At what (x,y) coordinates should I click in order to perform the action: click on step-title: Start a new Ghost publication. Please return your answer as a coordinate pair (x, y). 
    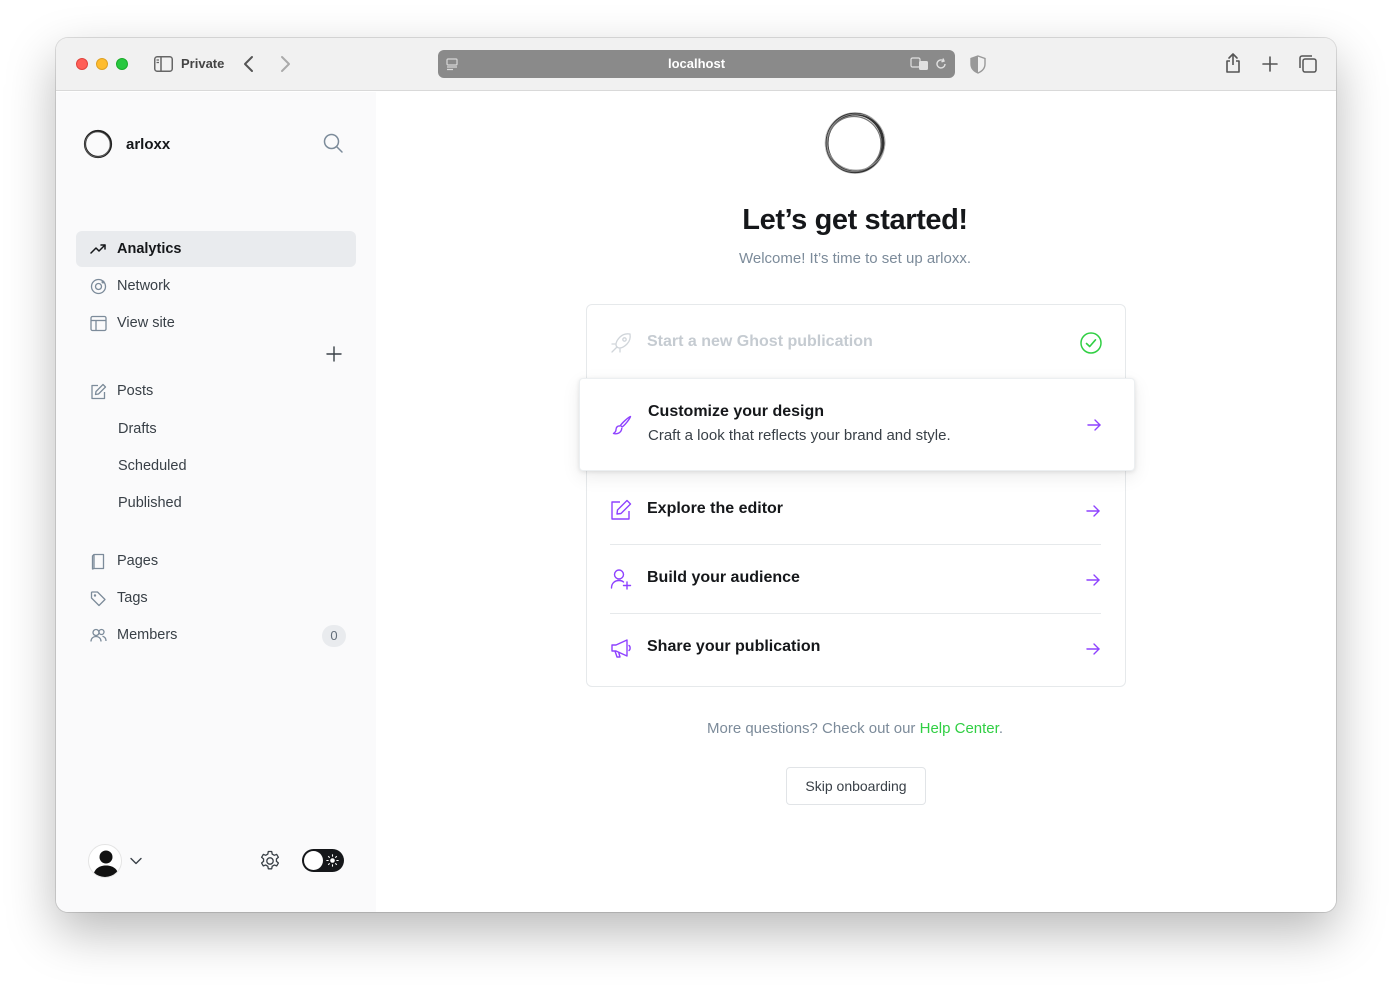
    Looking at the image, I should click on (760, 341).